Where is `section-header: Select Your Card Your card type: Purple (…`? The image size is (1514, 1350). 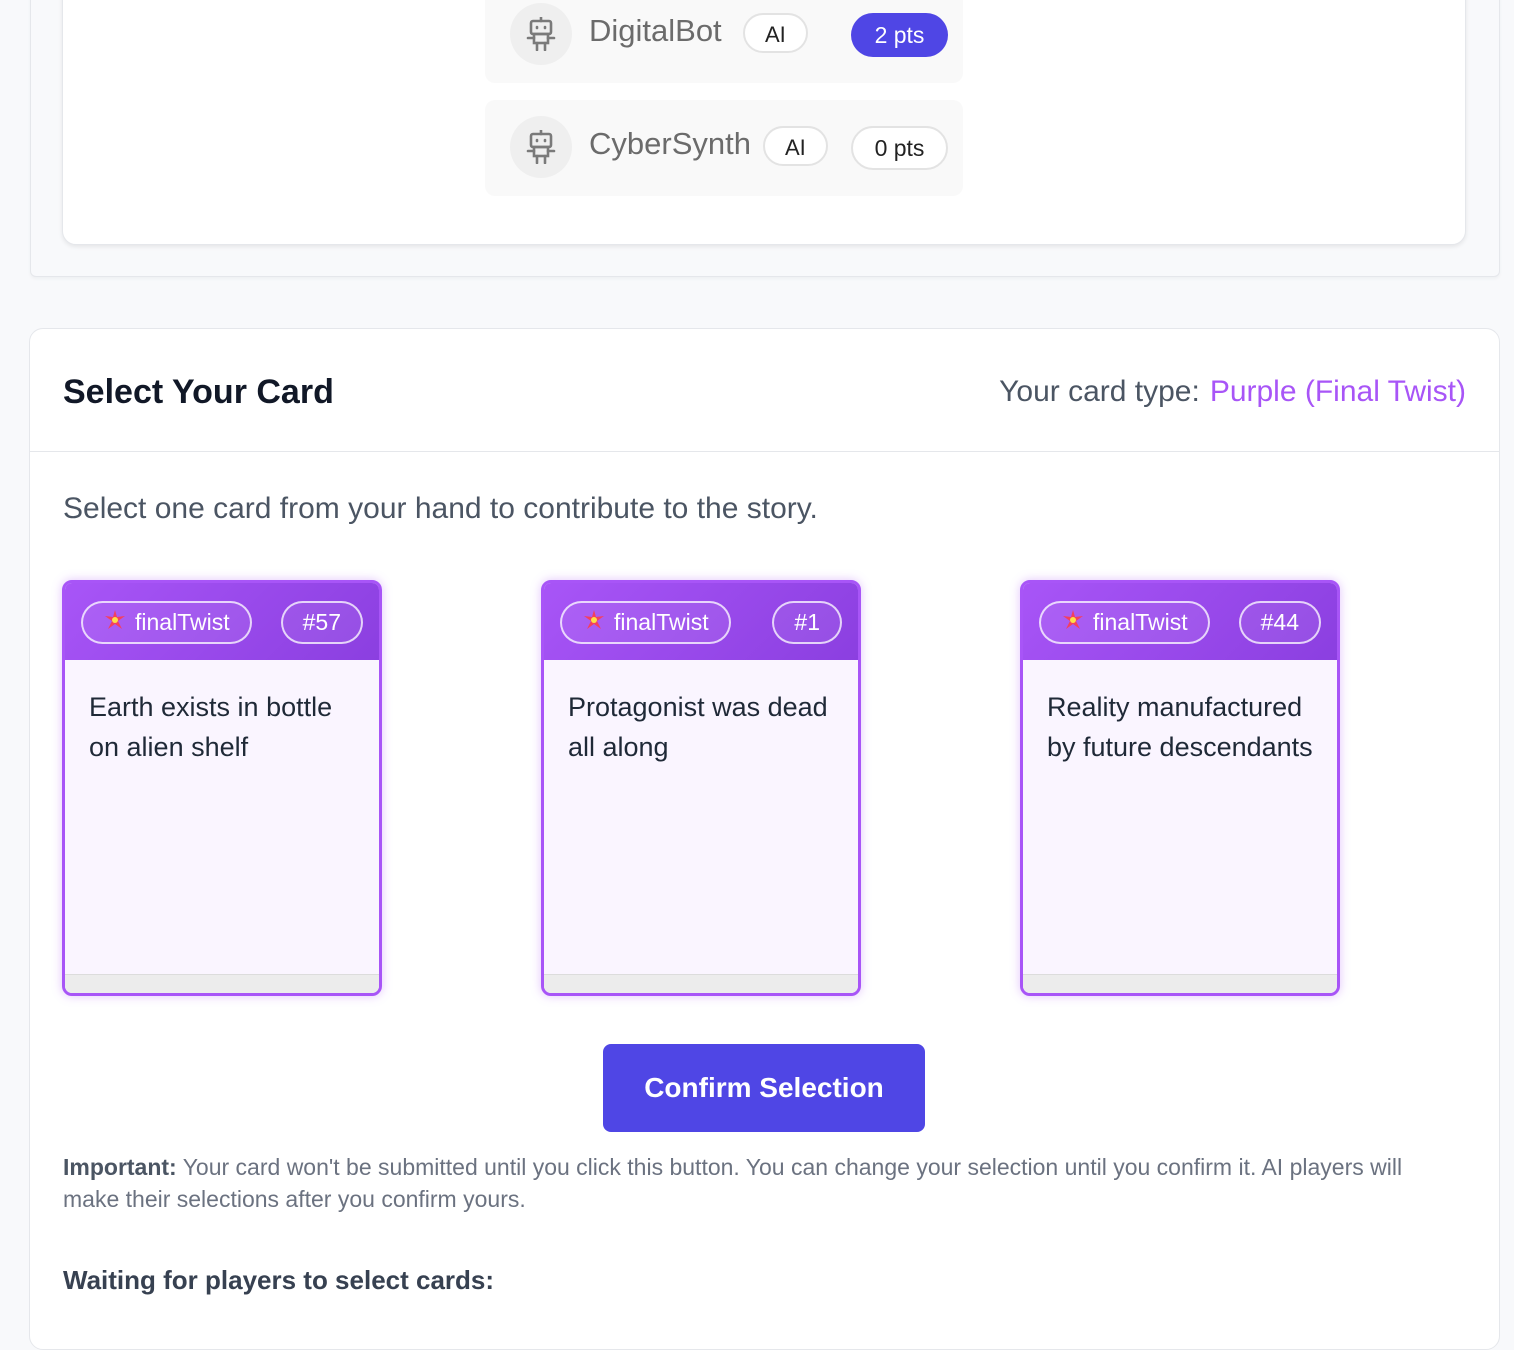 section-header: Select Your Card Your card type: Purple (… is located at coordinates (764, 390).